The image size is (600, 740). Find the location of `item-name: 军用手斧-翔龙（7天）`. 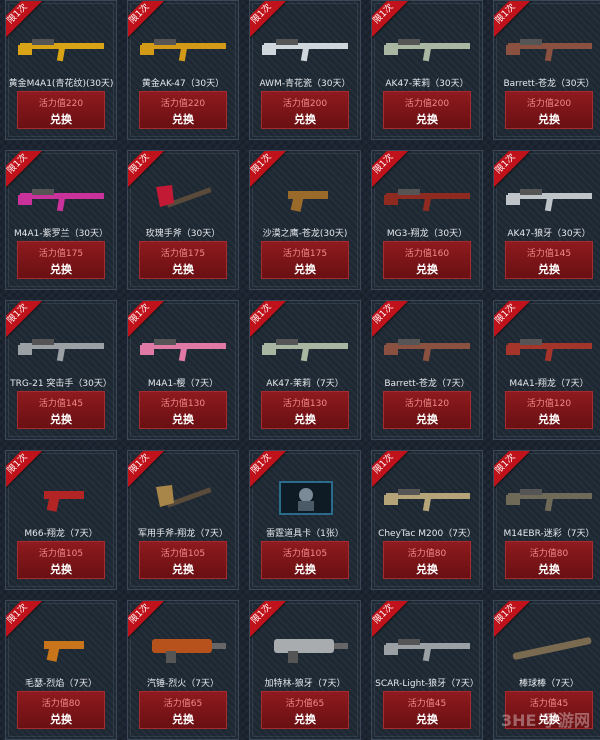

item-name: 军用手斧-翔龙（7天） is located at coordinates (183, 534).